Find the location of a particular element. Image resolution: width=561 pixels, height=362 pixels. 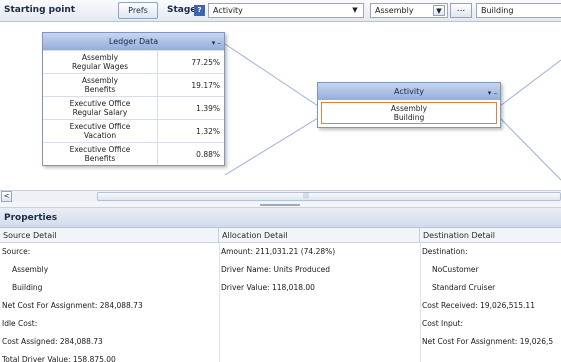

ledger-row-percent: 1.39% is located at coordinates (208, 108).